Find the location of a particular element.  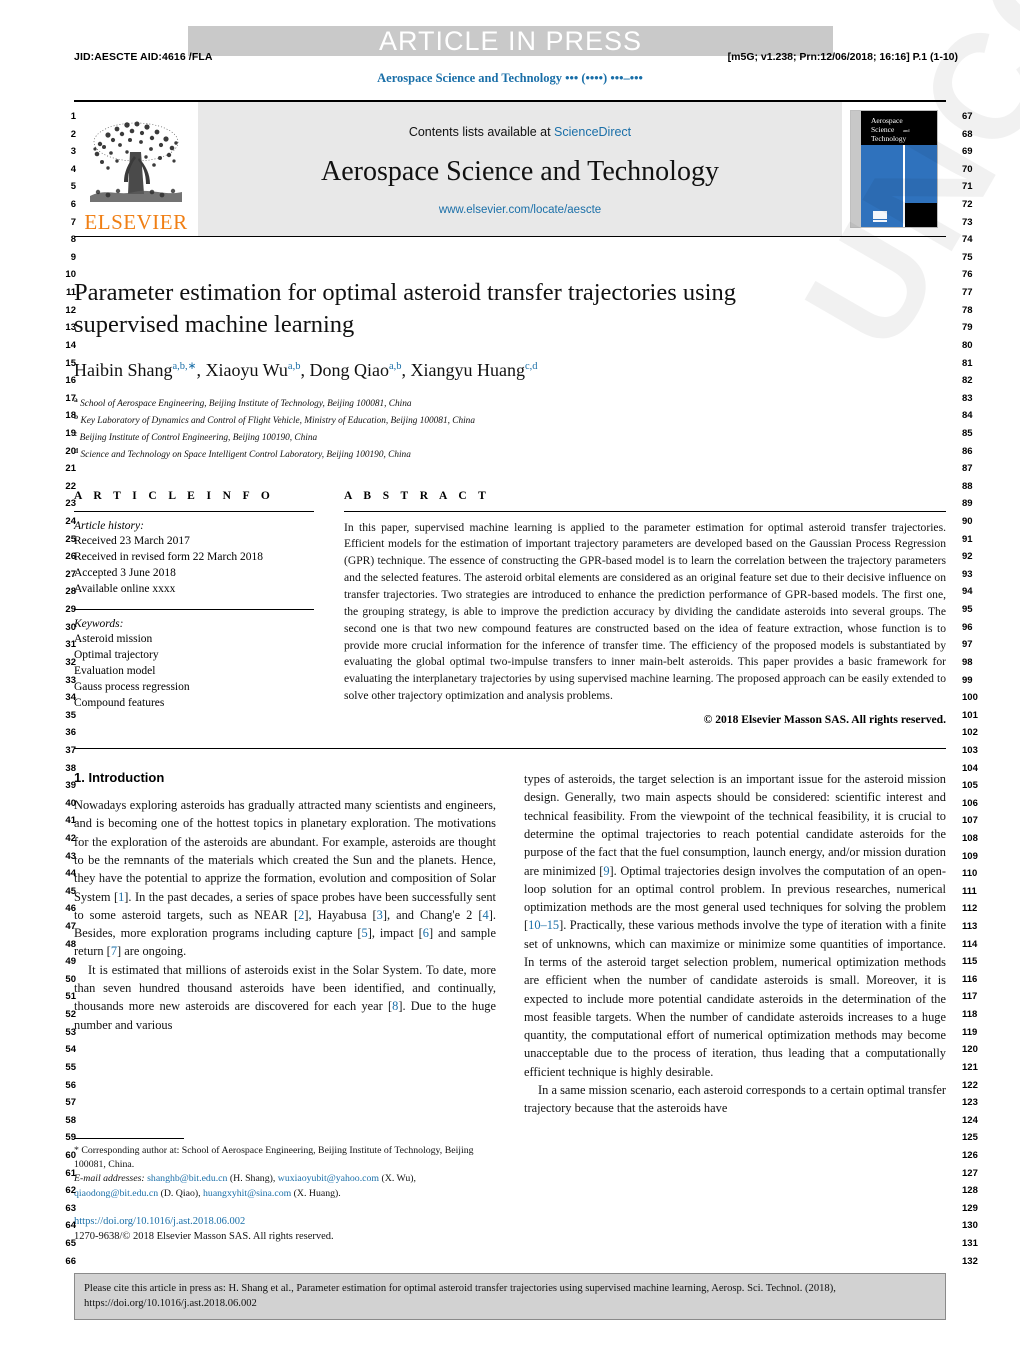

journal-title: Aerospace Science and Technology is located at coordinates (520, 171).